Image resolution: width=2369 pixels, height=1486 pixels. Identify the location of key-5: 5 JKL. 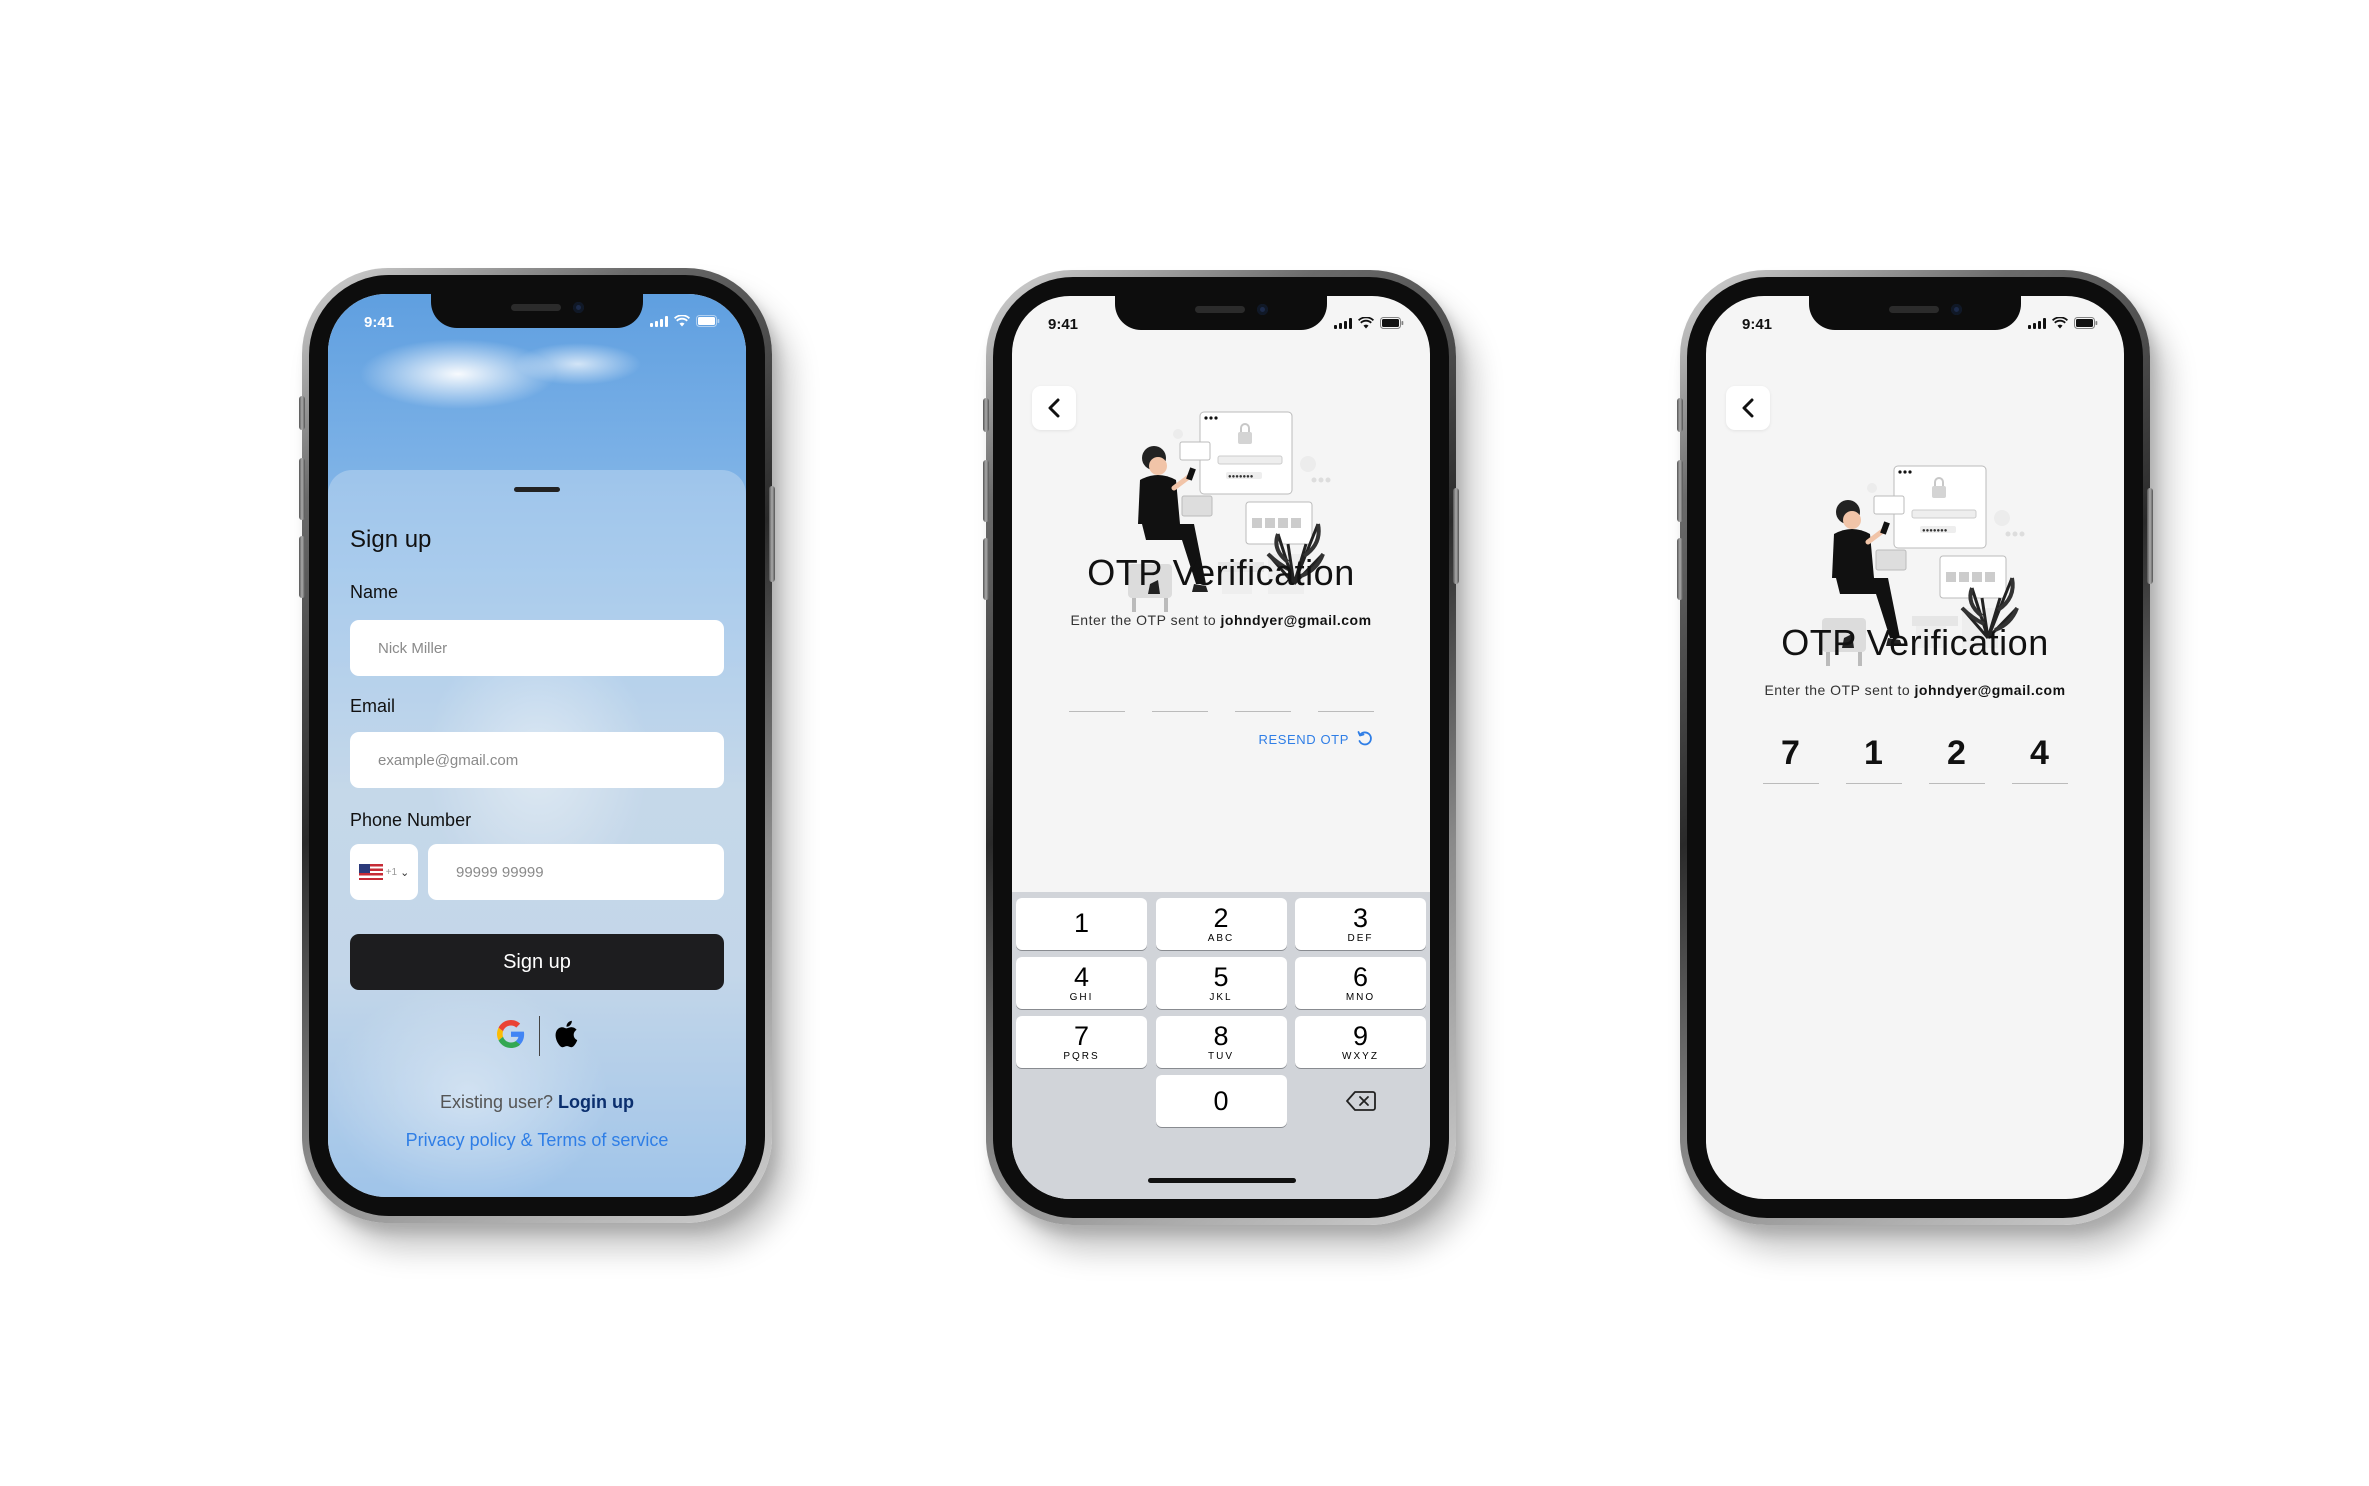
(1221, 983).